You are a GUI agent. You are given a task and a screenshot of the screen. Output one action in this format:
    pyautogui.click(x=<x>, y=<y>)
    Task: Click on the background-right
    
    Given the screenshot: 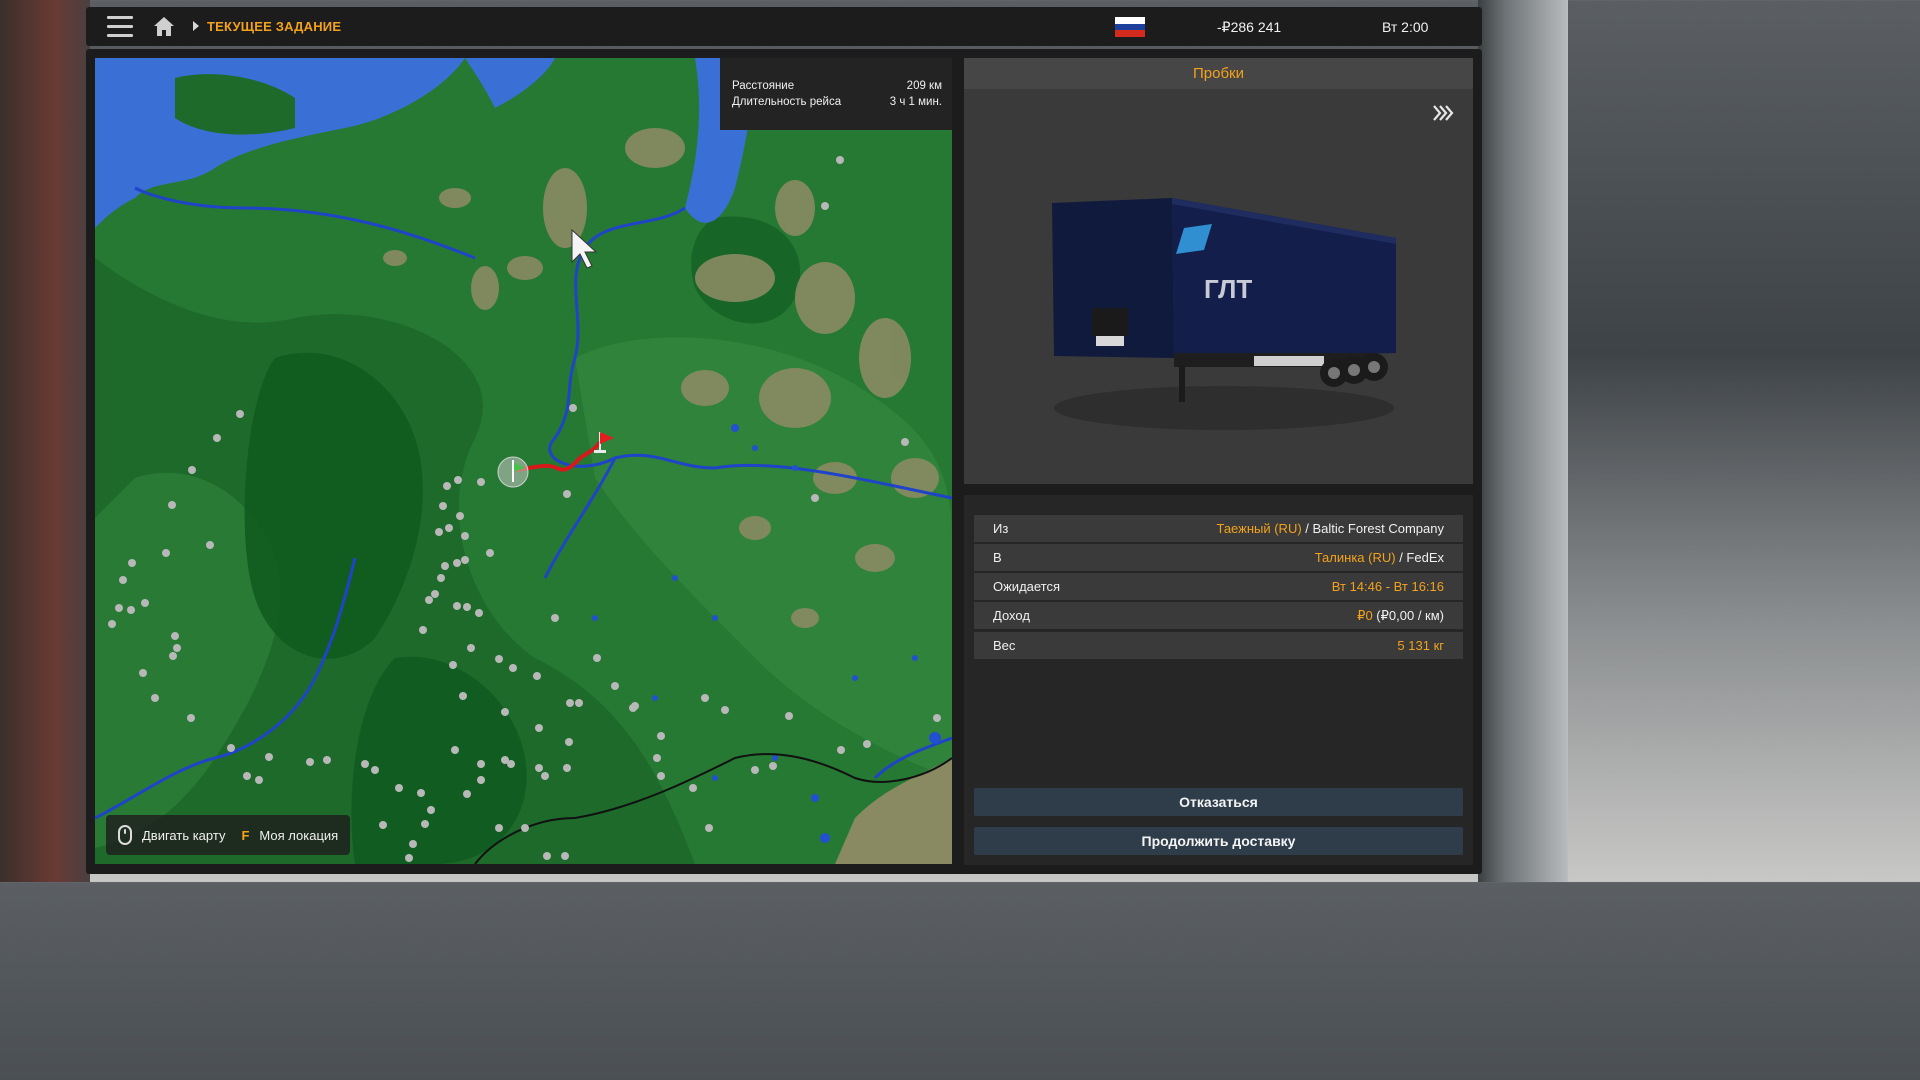 What is the action you would take?
    pyautogui.click(x=1523, y=441)
    